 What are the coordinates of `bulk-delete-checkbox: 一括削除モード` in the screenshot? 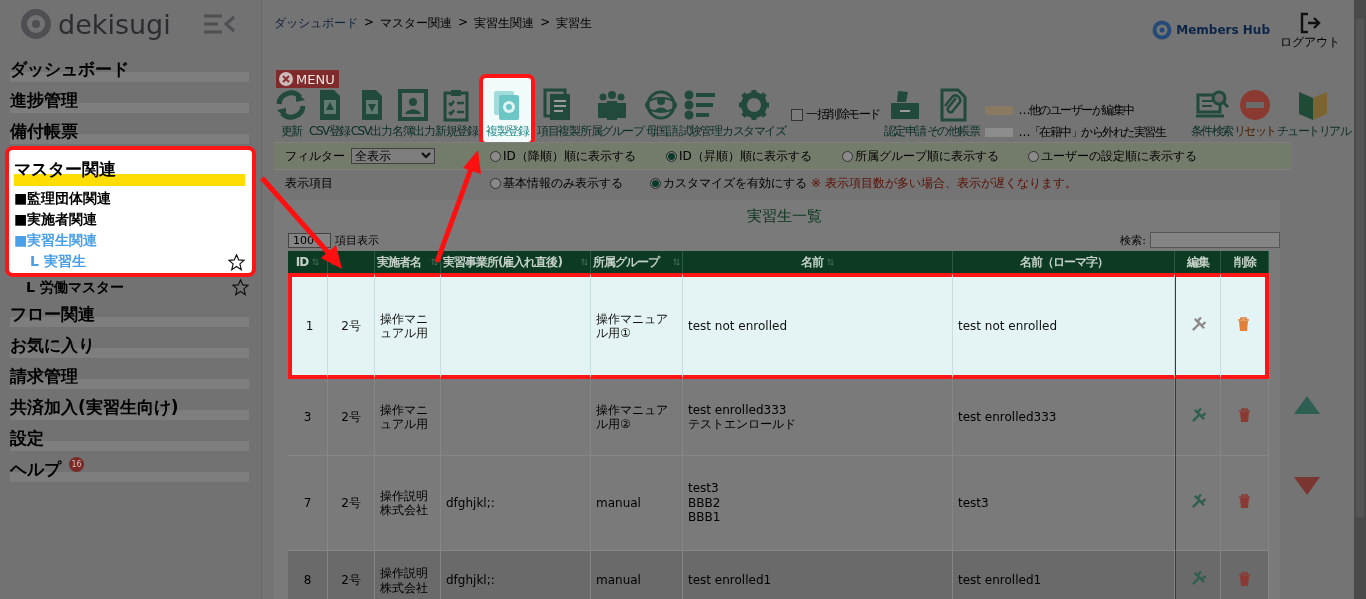 It's located at (835, 114).